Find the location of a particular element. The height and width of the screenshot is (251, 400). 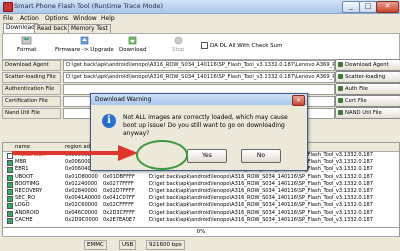

minimize-button: _ is located at coordinates (351, 7).